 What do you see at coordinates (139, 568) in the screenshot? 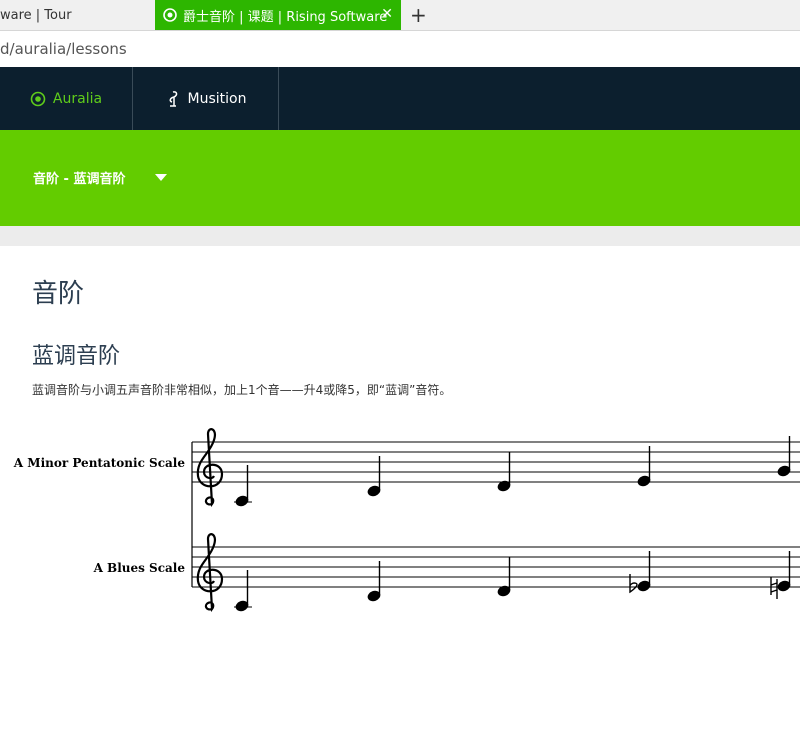
I see `staff-label-blues: A Blues Scale` at bounding box center [139, 568].